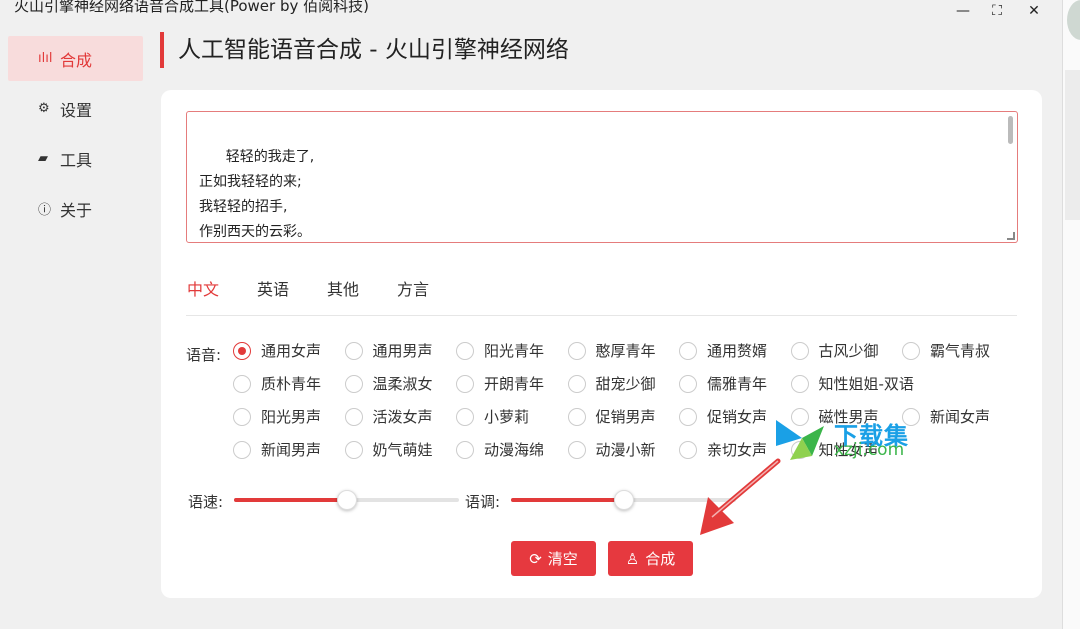  Describe the element at coordinates (273, 291) in the screenshot. I see `tab-english: 英语` at that location.